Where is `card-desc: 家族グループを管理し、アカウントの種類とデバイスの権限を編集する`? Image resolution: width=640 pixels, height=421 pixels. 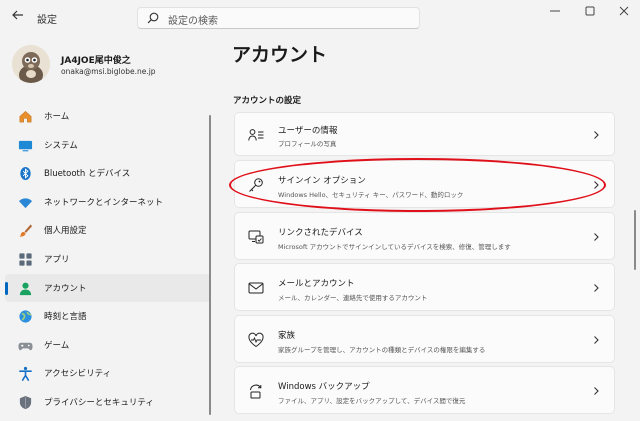 card-desc: 家族グループを管理し、アカウントの種類とデバイスの権限を編集する is located at coordinates (382, 350).